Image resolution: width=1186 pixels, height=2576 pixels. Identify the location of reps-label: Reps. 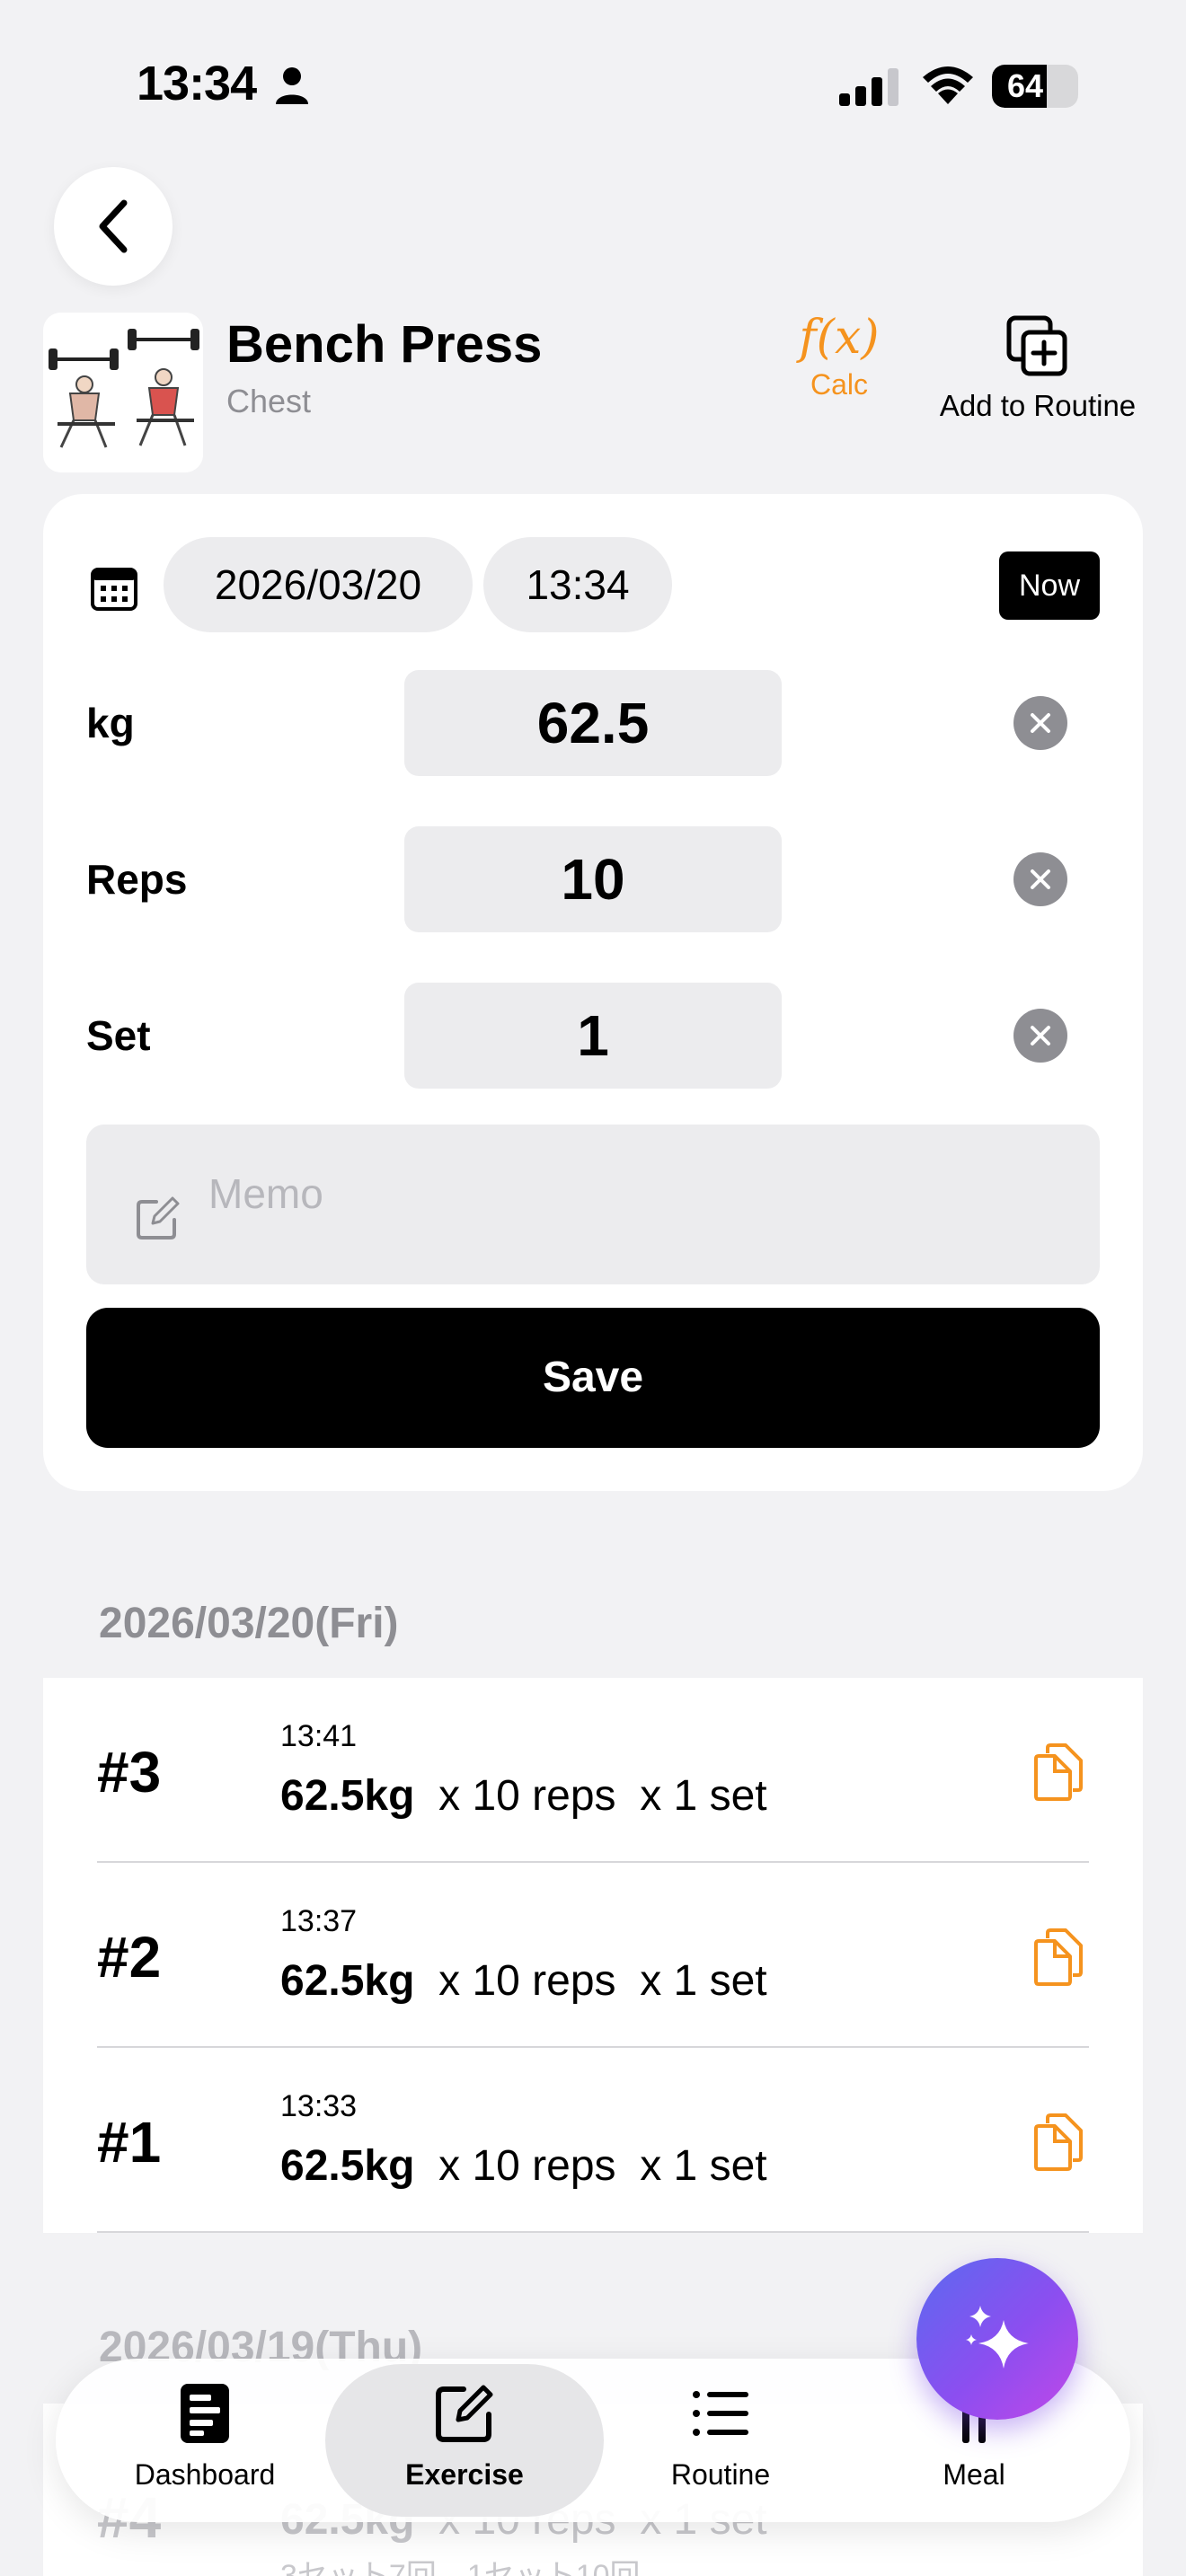
(137, 879).